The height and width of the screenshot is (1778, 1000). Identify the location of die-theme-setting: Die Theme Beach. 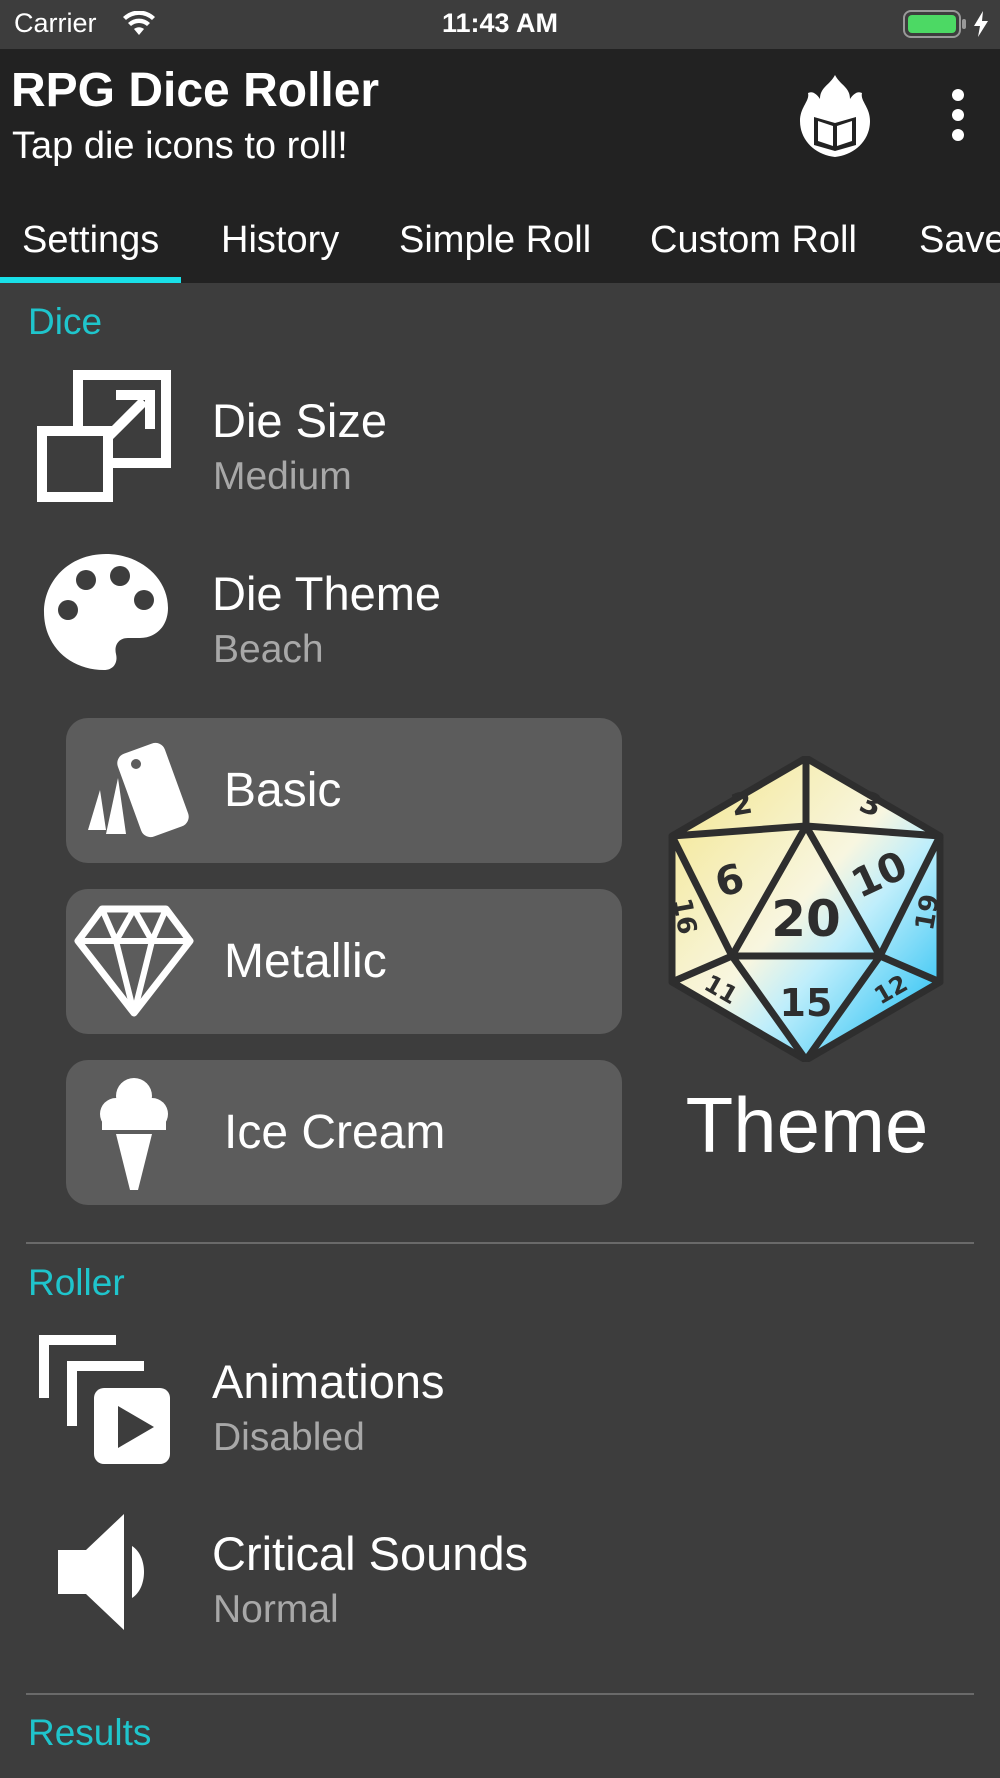
(500, 618).